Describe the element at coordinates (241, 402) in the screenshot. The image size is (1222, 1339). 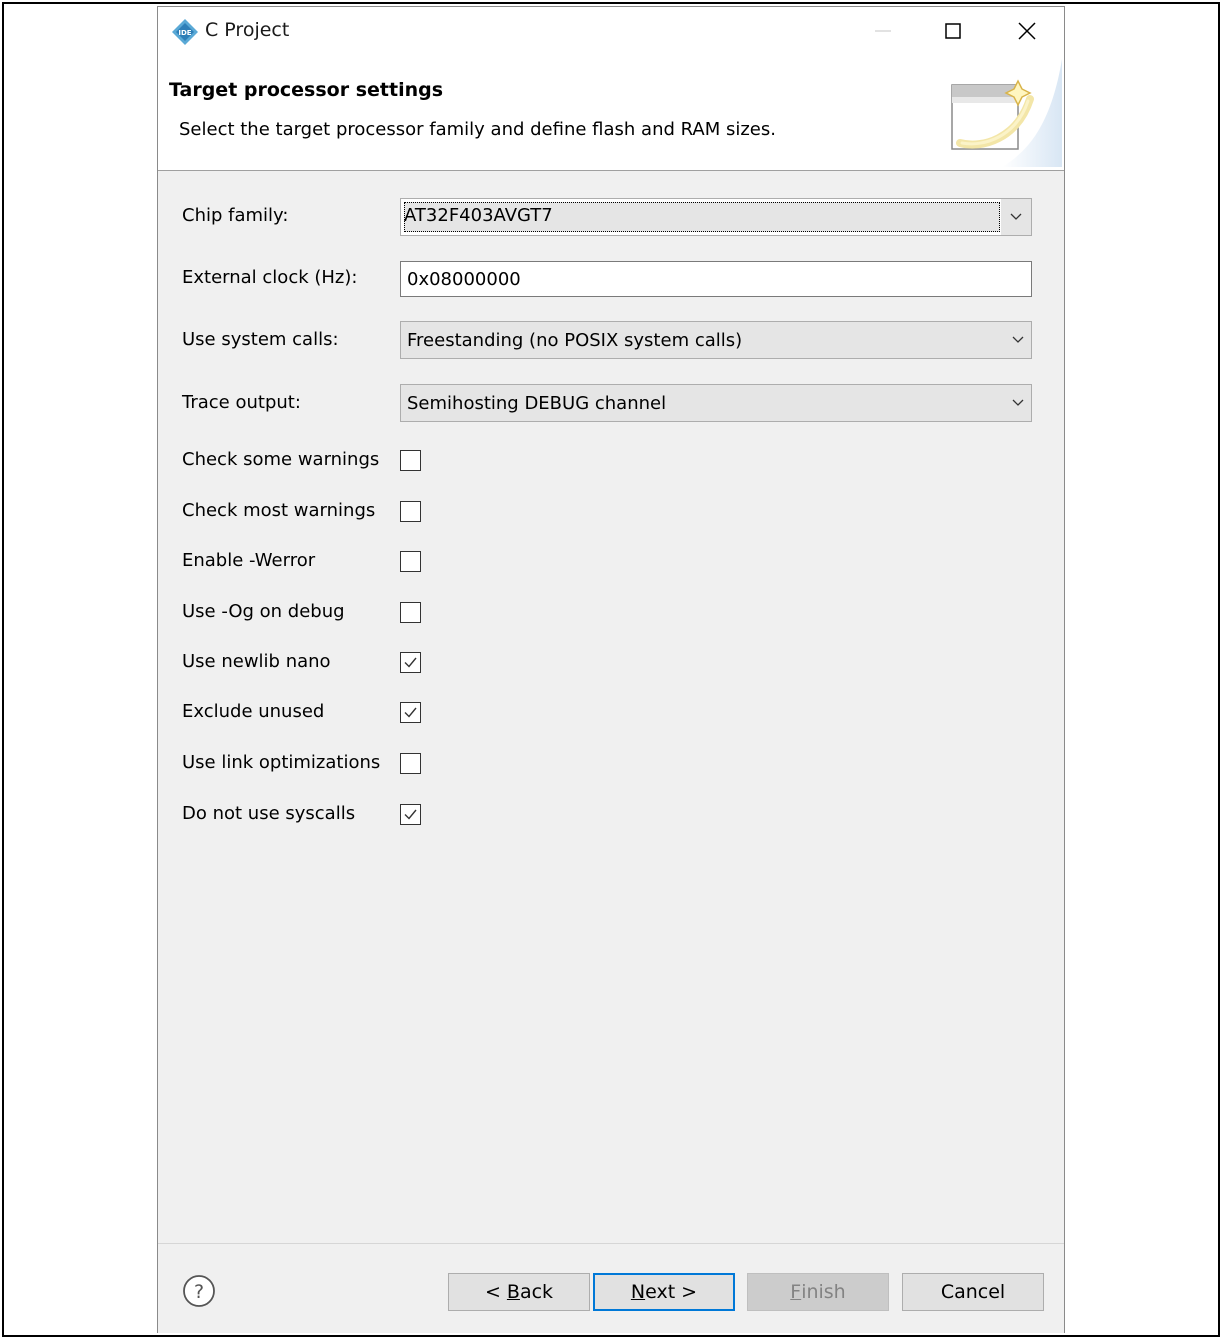
I see `trace-output-label: Trace output:` at that location.